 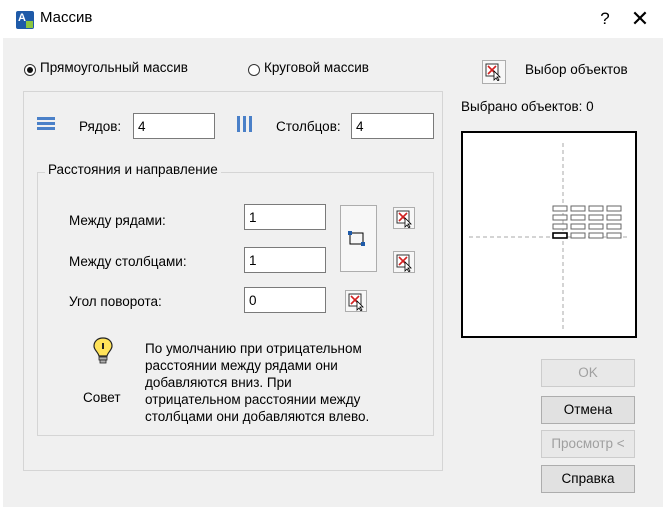 What do you see at coordinates (316, 67) in the screenshot?
I see `polar-array-label: Круговой массив` at bounding box center [316, 67].